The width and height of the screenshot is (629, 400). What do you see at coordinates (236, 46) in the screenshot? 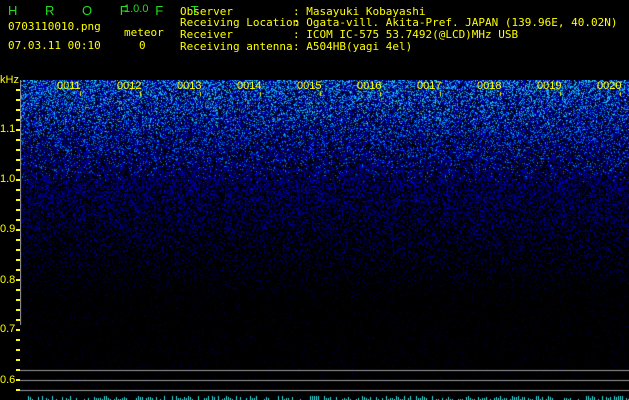
I see `antenna-label: Receiving antenna` at bounding box center [236, 46].